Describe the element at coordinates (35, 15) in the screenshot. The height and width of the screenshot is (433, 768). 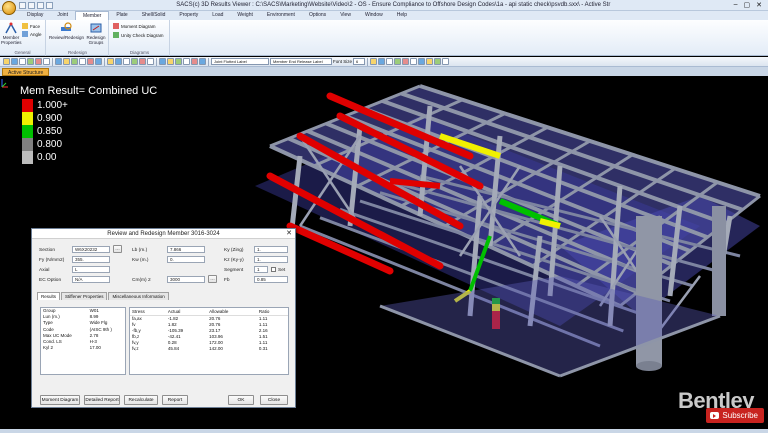
I see `ribbon-tab-display: Display` at that location.